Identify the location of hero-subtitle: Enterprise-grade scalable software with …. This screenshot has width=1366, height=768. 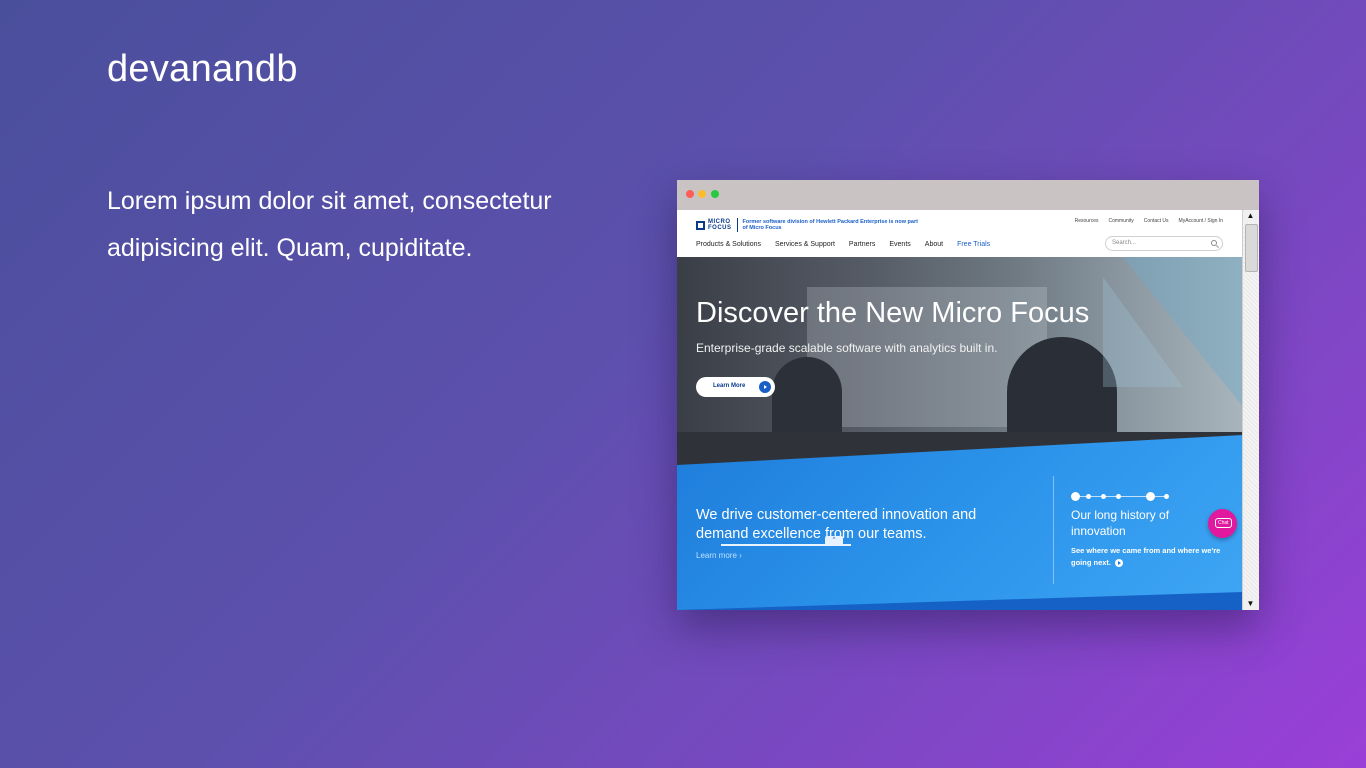
(847, 348).